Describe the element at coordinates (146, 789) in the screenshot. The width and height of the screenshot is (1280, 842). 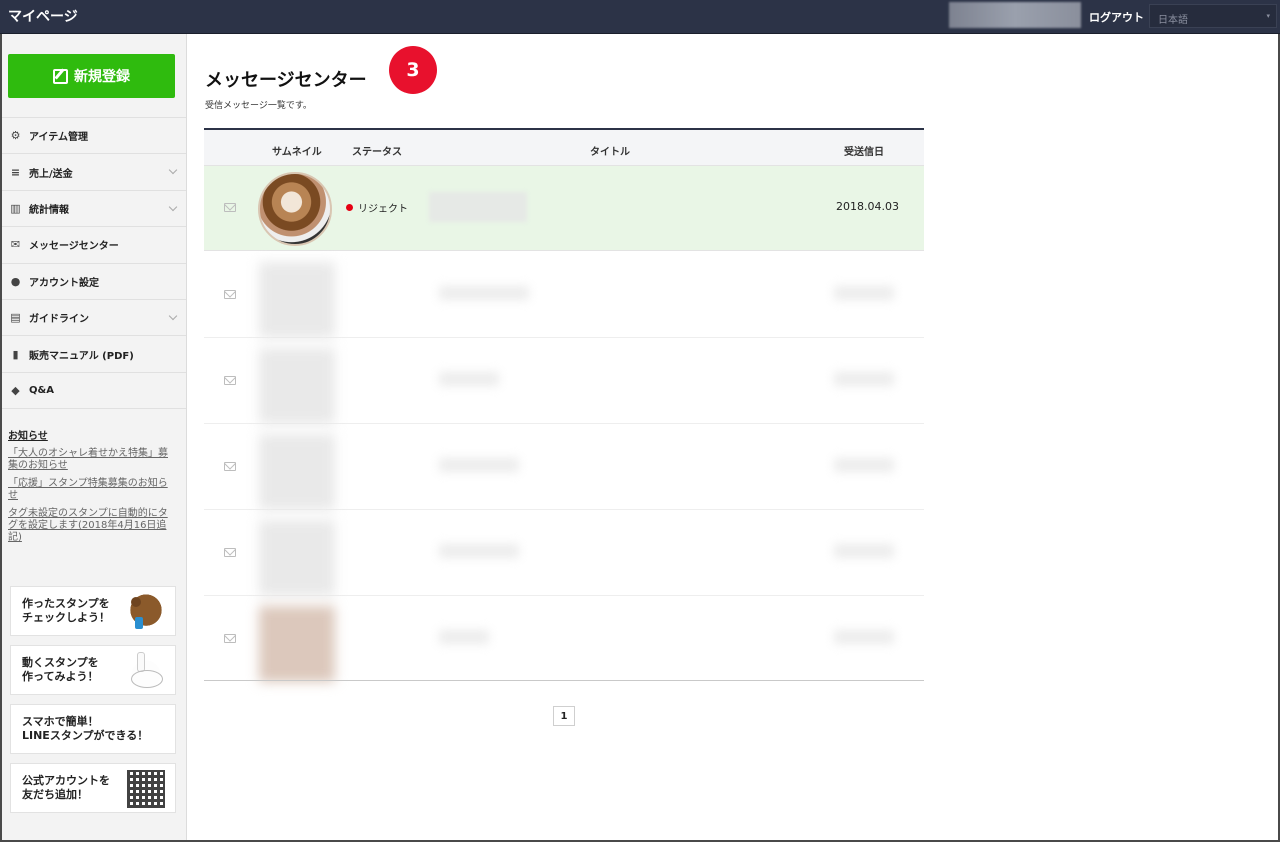
I see `qr-code-icon` at that location.